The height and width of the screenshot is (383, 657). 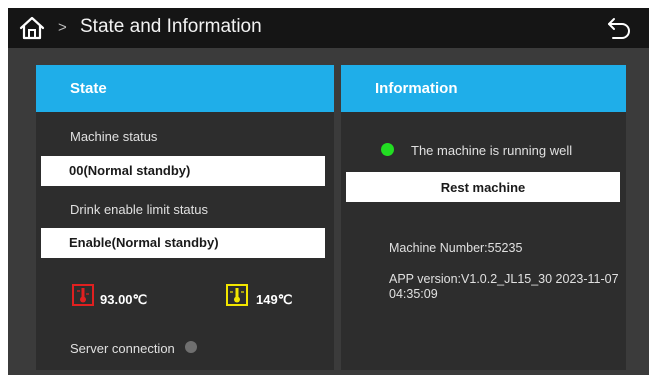 I want to click on running-status-text: The machine is running well, so click(x=492, y=150).